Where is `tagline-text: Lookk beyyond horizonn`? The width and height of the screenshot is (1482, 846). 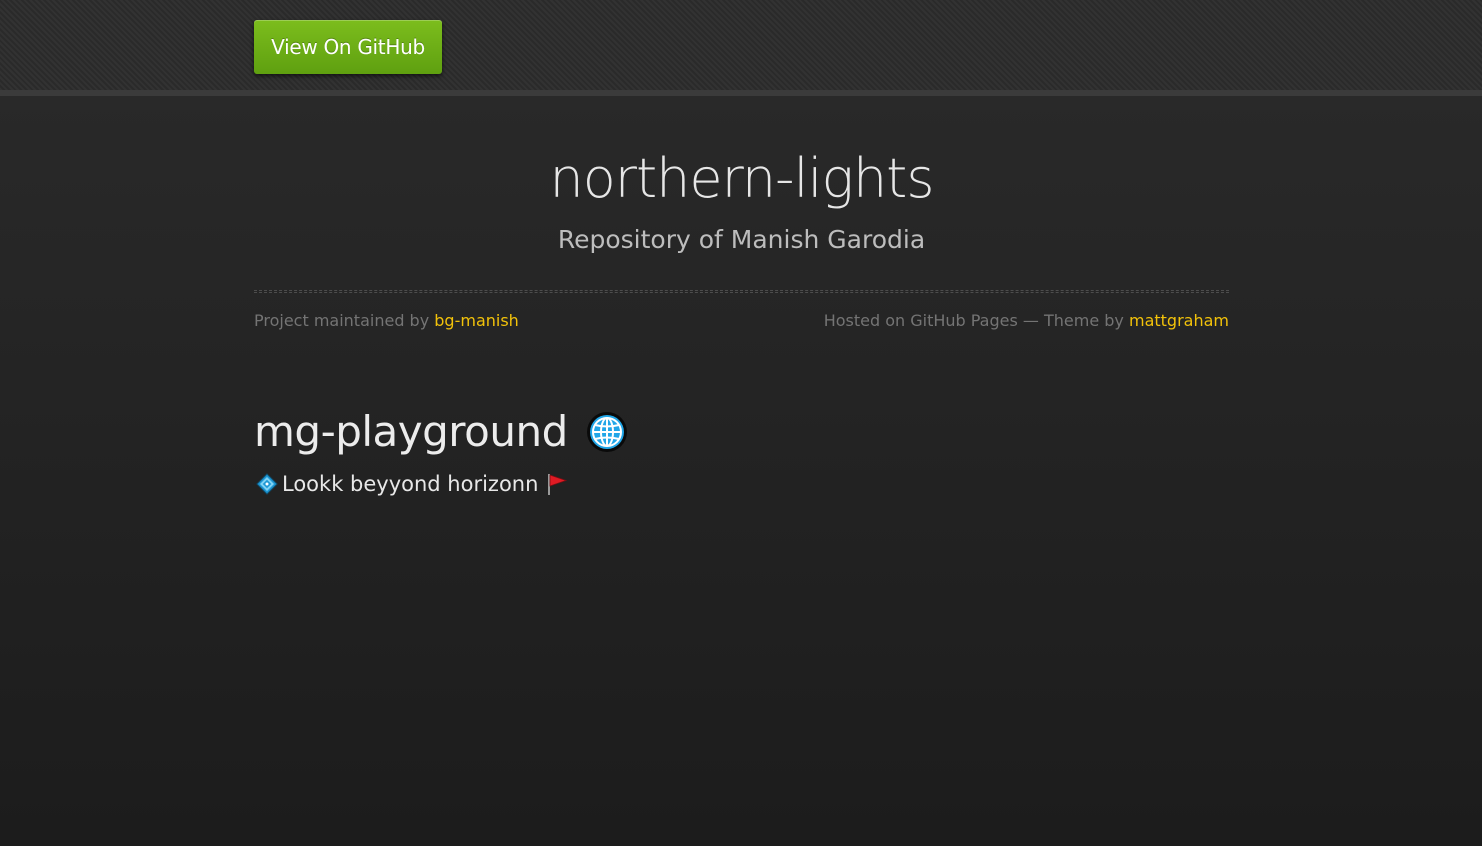 tagline-text: Lookk beyyond horizonn is located at coordinates (410, 484).